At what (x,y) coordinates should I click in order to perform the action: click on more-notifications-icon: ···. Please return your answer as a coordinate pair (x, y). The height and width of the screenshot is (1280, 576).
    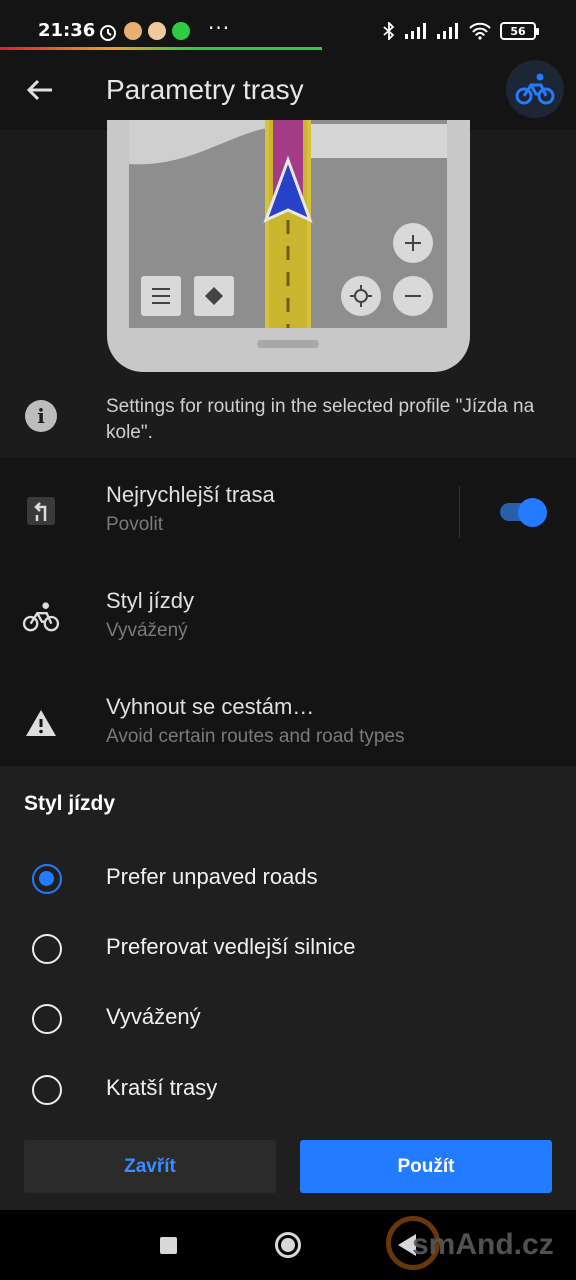
    Looking at the image, I should click on (219, 28).